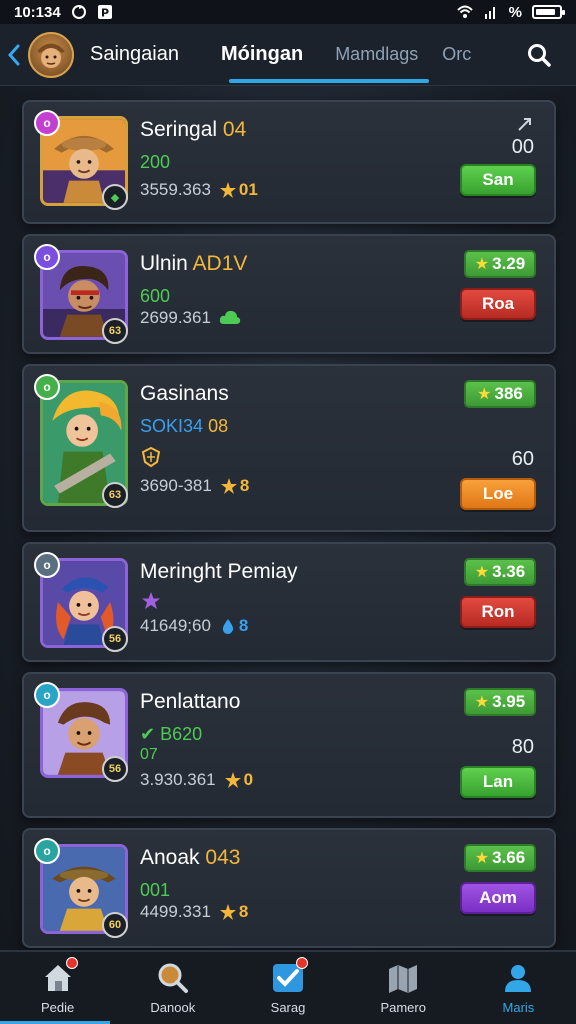  What do you see at coordinates (171, 734) in the screenshot?
I see `character-score: ✔ B620` at bounding box center [171, 734].